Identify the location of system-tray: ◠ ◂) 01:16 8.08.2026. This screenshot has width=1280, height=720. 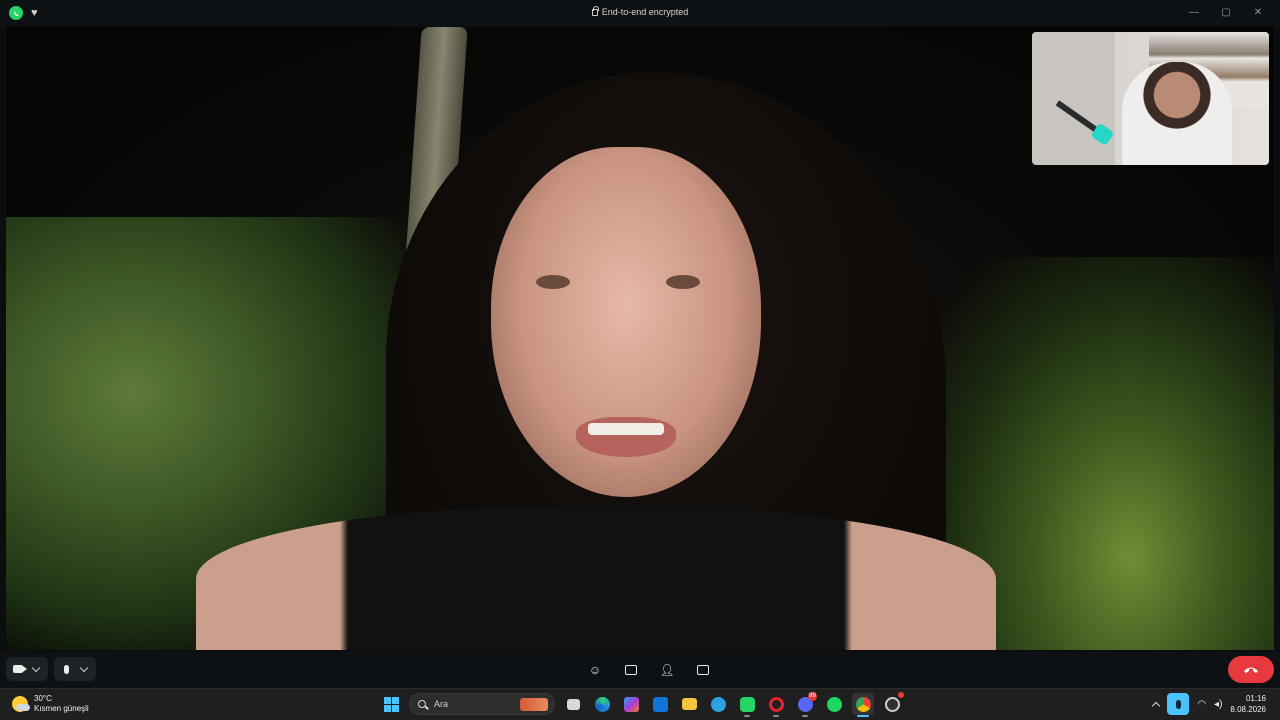
(1209, 704).